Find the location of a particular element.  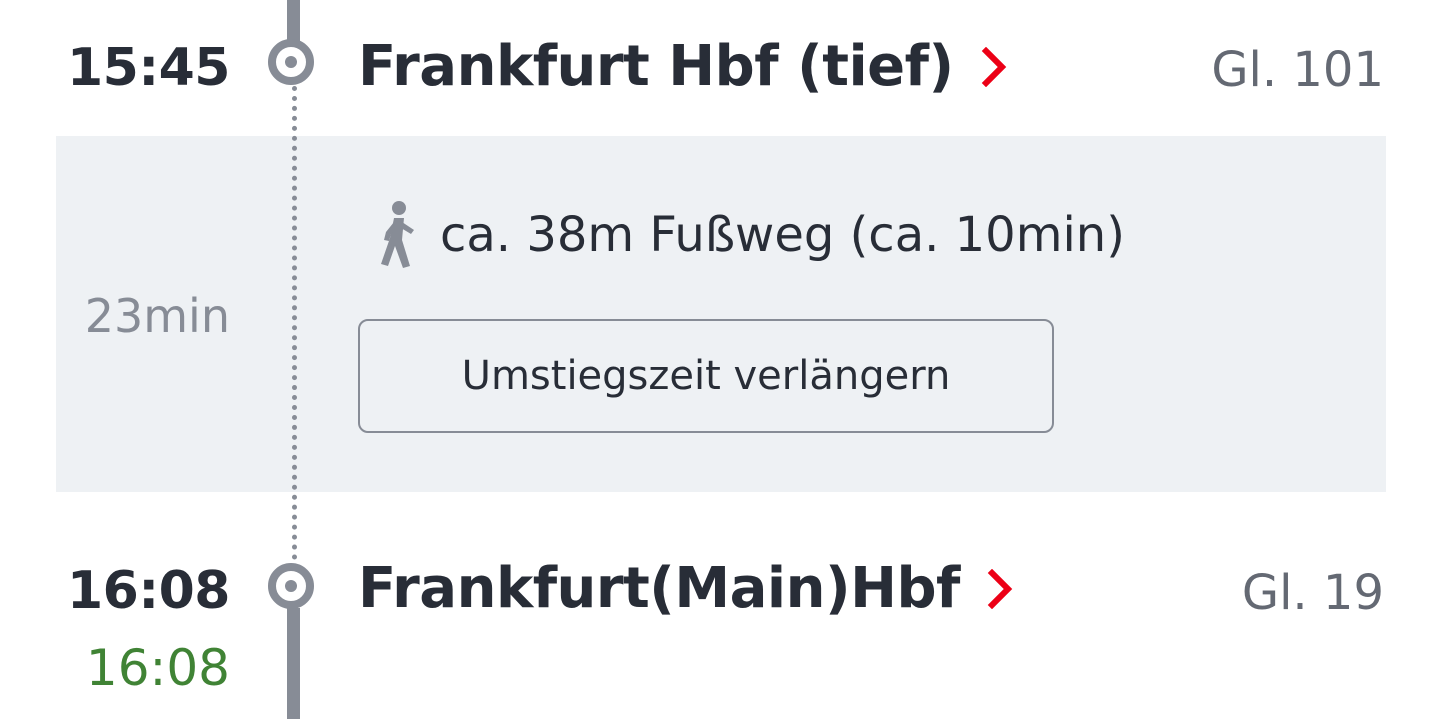

walk-info: ca. 38m Fußweg (ca. 10min) is located at coordinates (748, 235).